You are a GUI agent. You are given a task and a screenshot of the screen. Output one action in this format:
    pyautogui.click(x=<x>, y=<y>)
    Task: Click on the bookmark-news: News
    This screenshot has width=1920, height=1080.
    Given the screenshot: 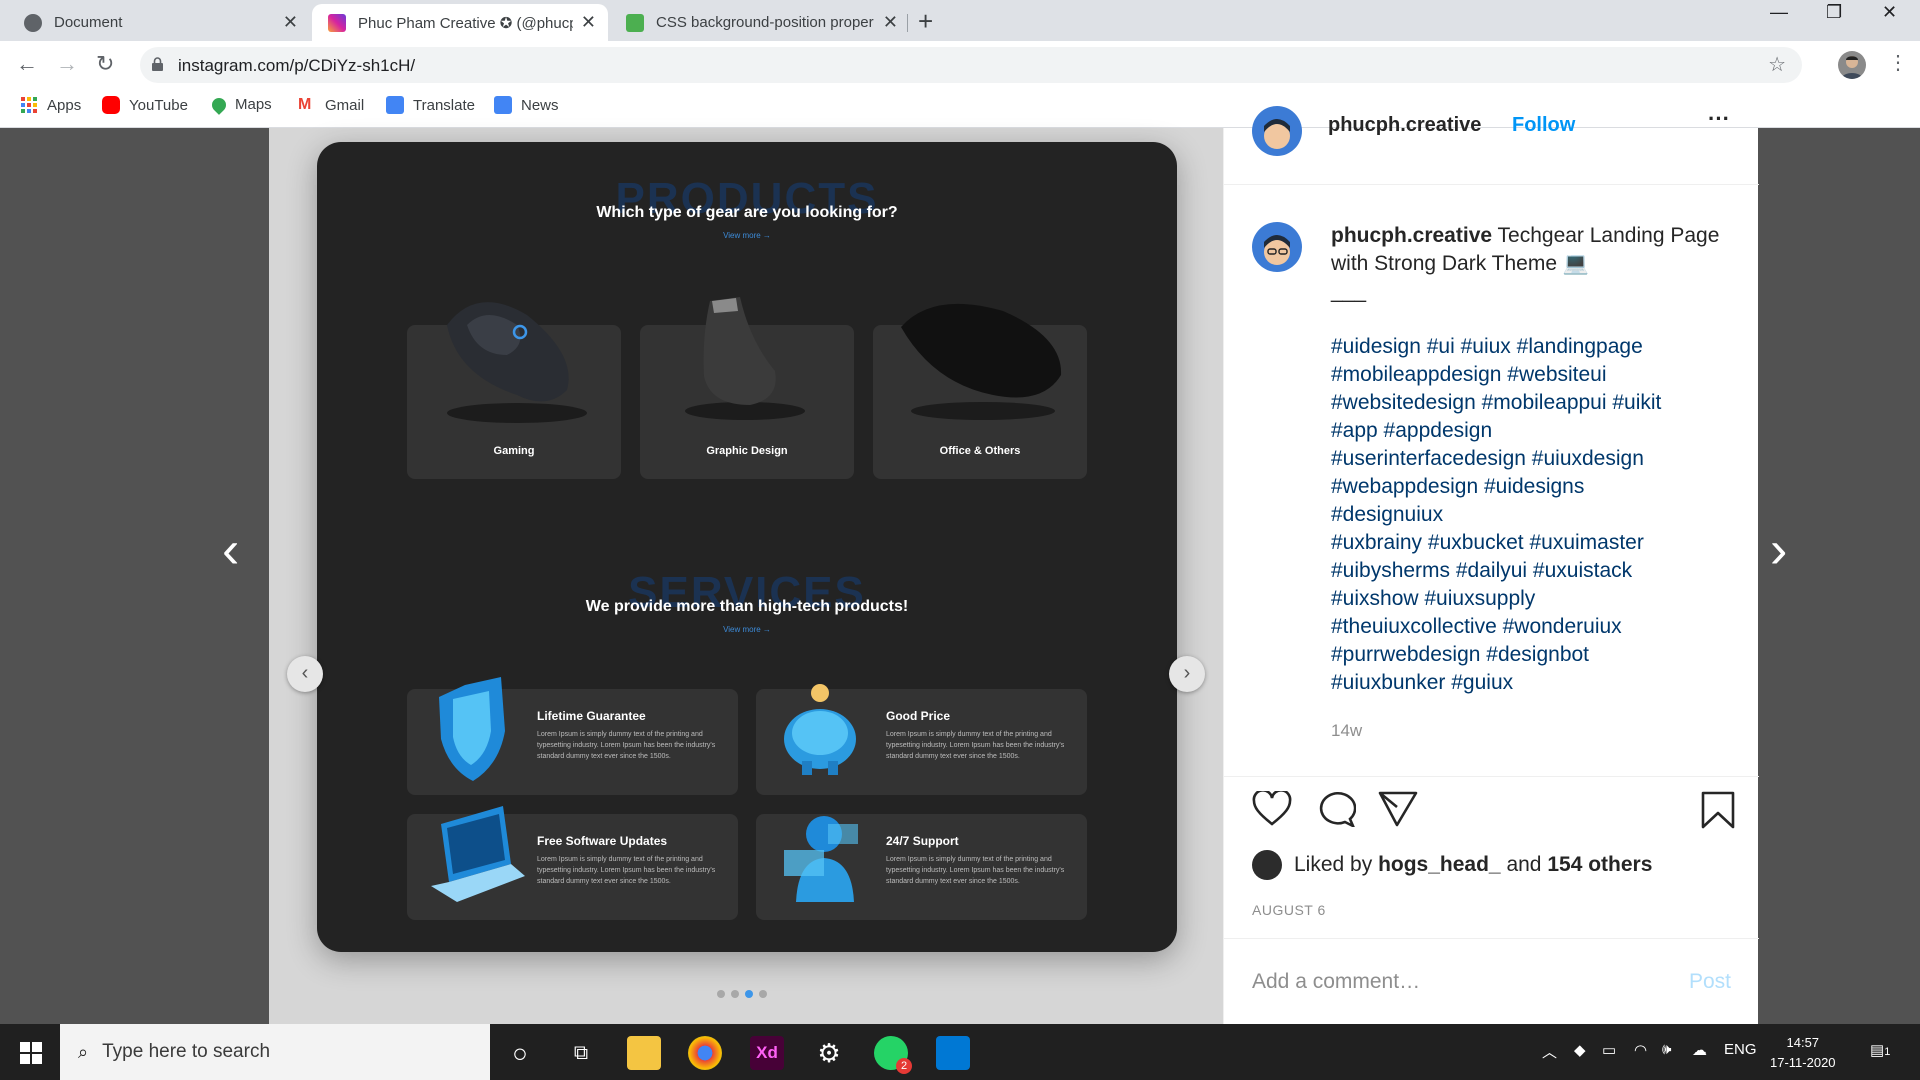 What is the action you would take?
    pyautogui.click(x=526, y=105)
    